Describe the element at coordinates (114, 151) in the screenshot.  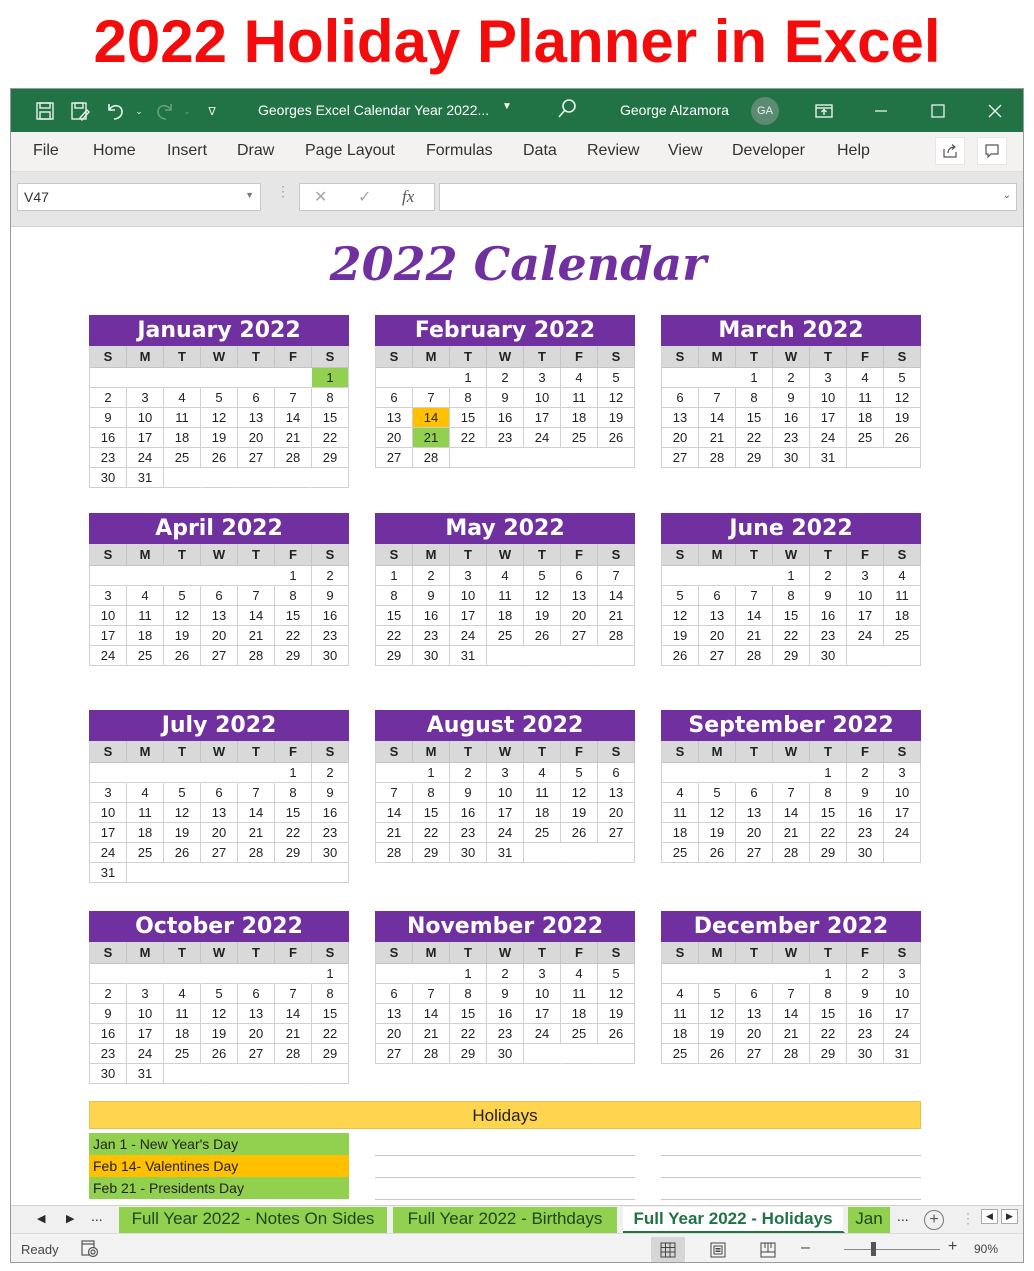
I see `tab-home: Home` at that location.